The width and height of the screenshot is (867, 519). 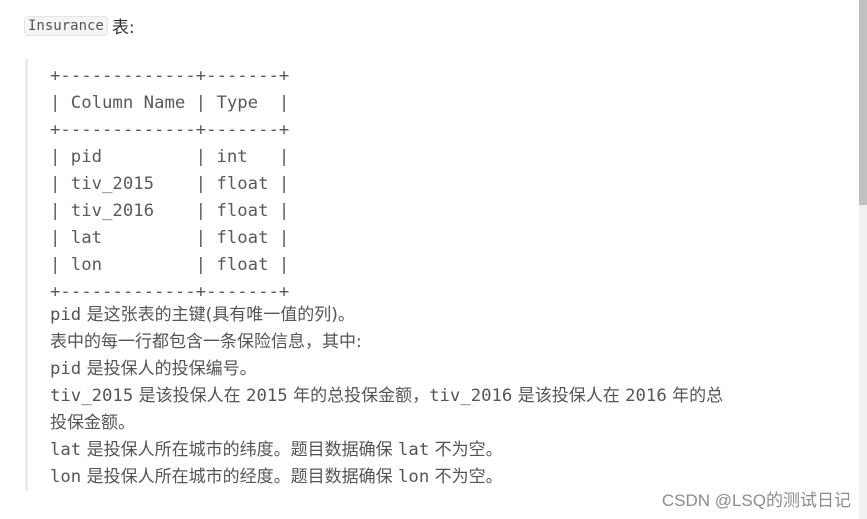 What do you see at coordinates (445, 423) in the screenshot?
I see `desc-line-tiv-cont: 投保金额。` at bounding box center [445, 423].